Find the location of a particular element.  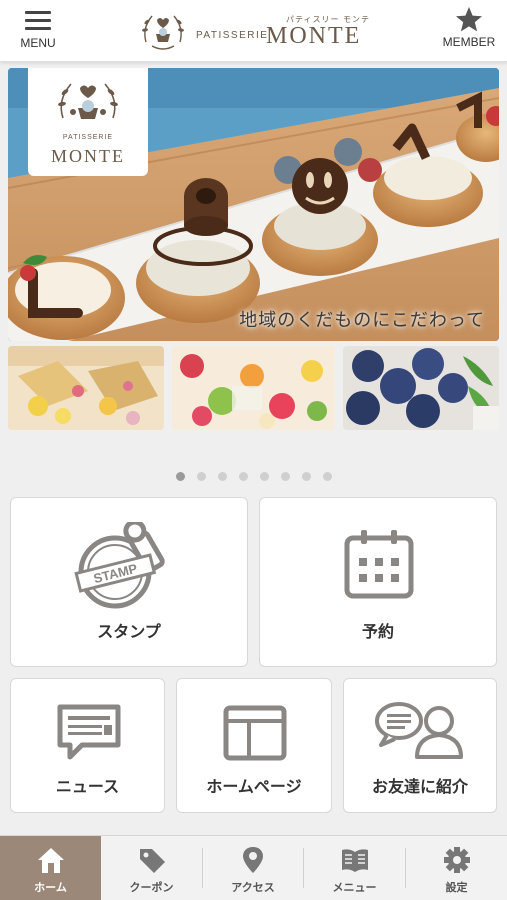

brand-name: MONTE is located at coordinates (314, 36).